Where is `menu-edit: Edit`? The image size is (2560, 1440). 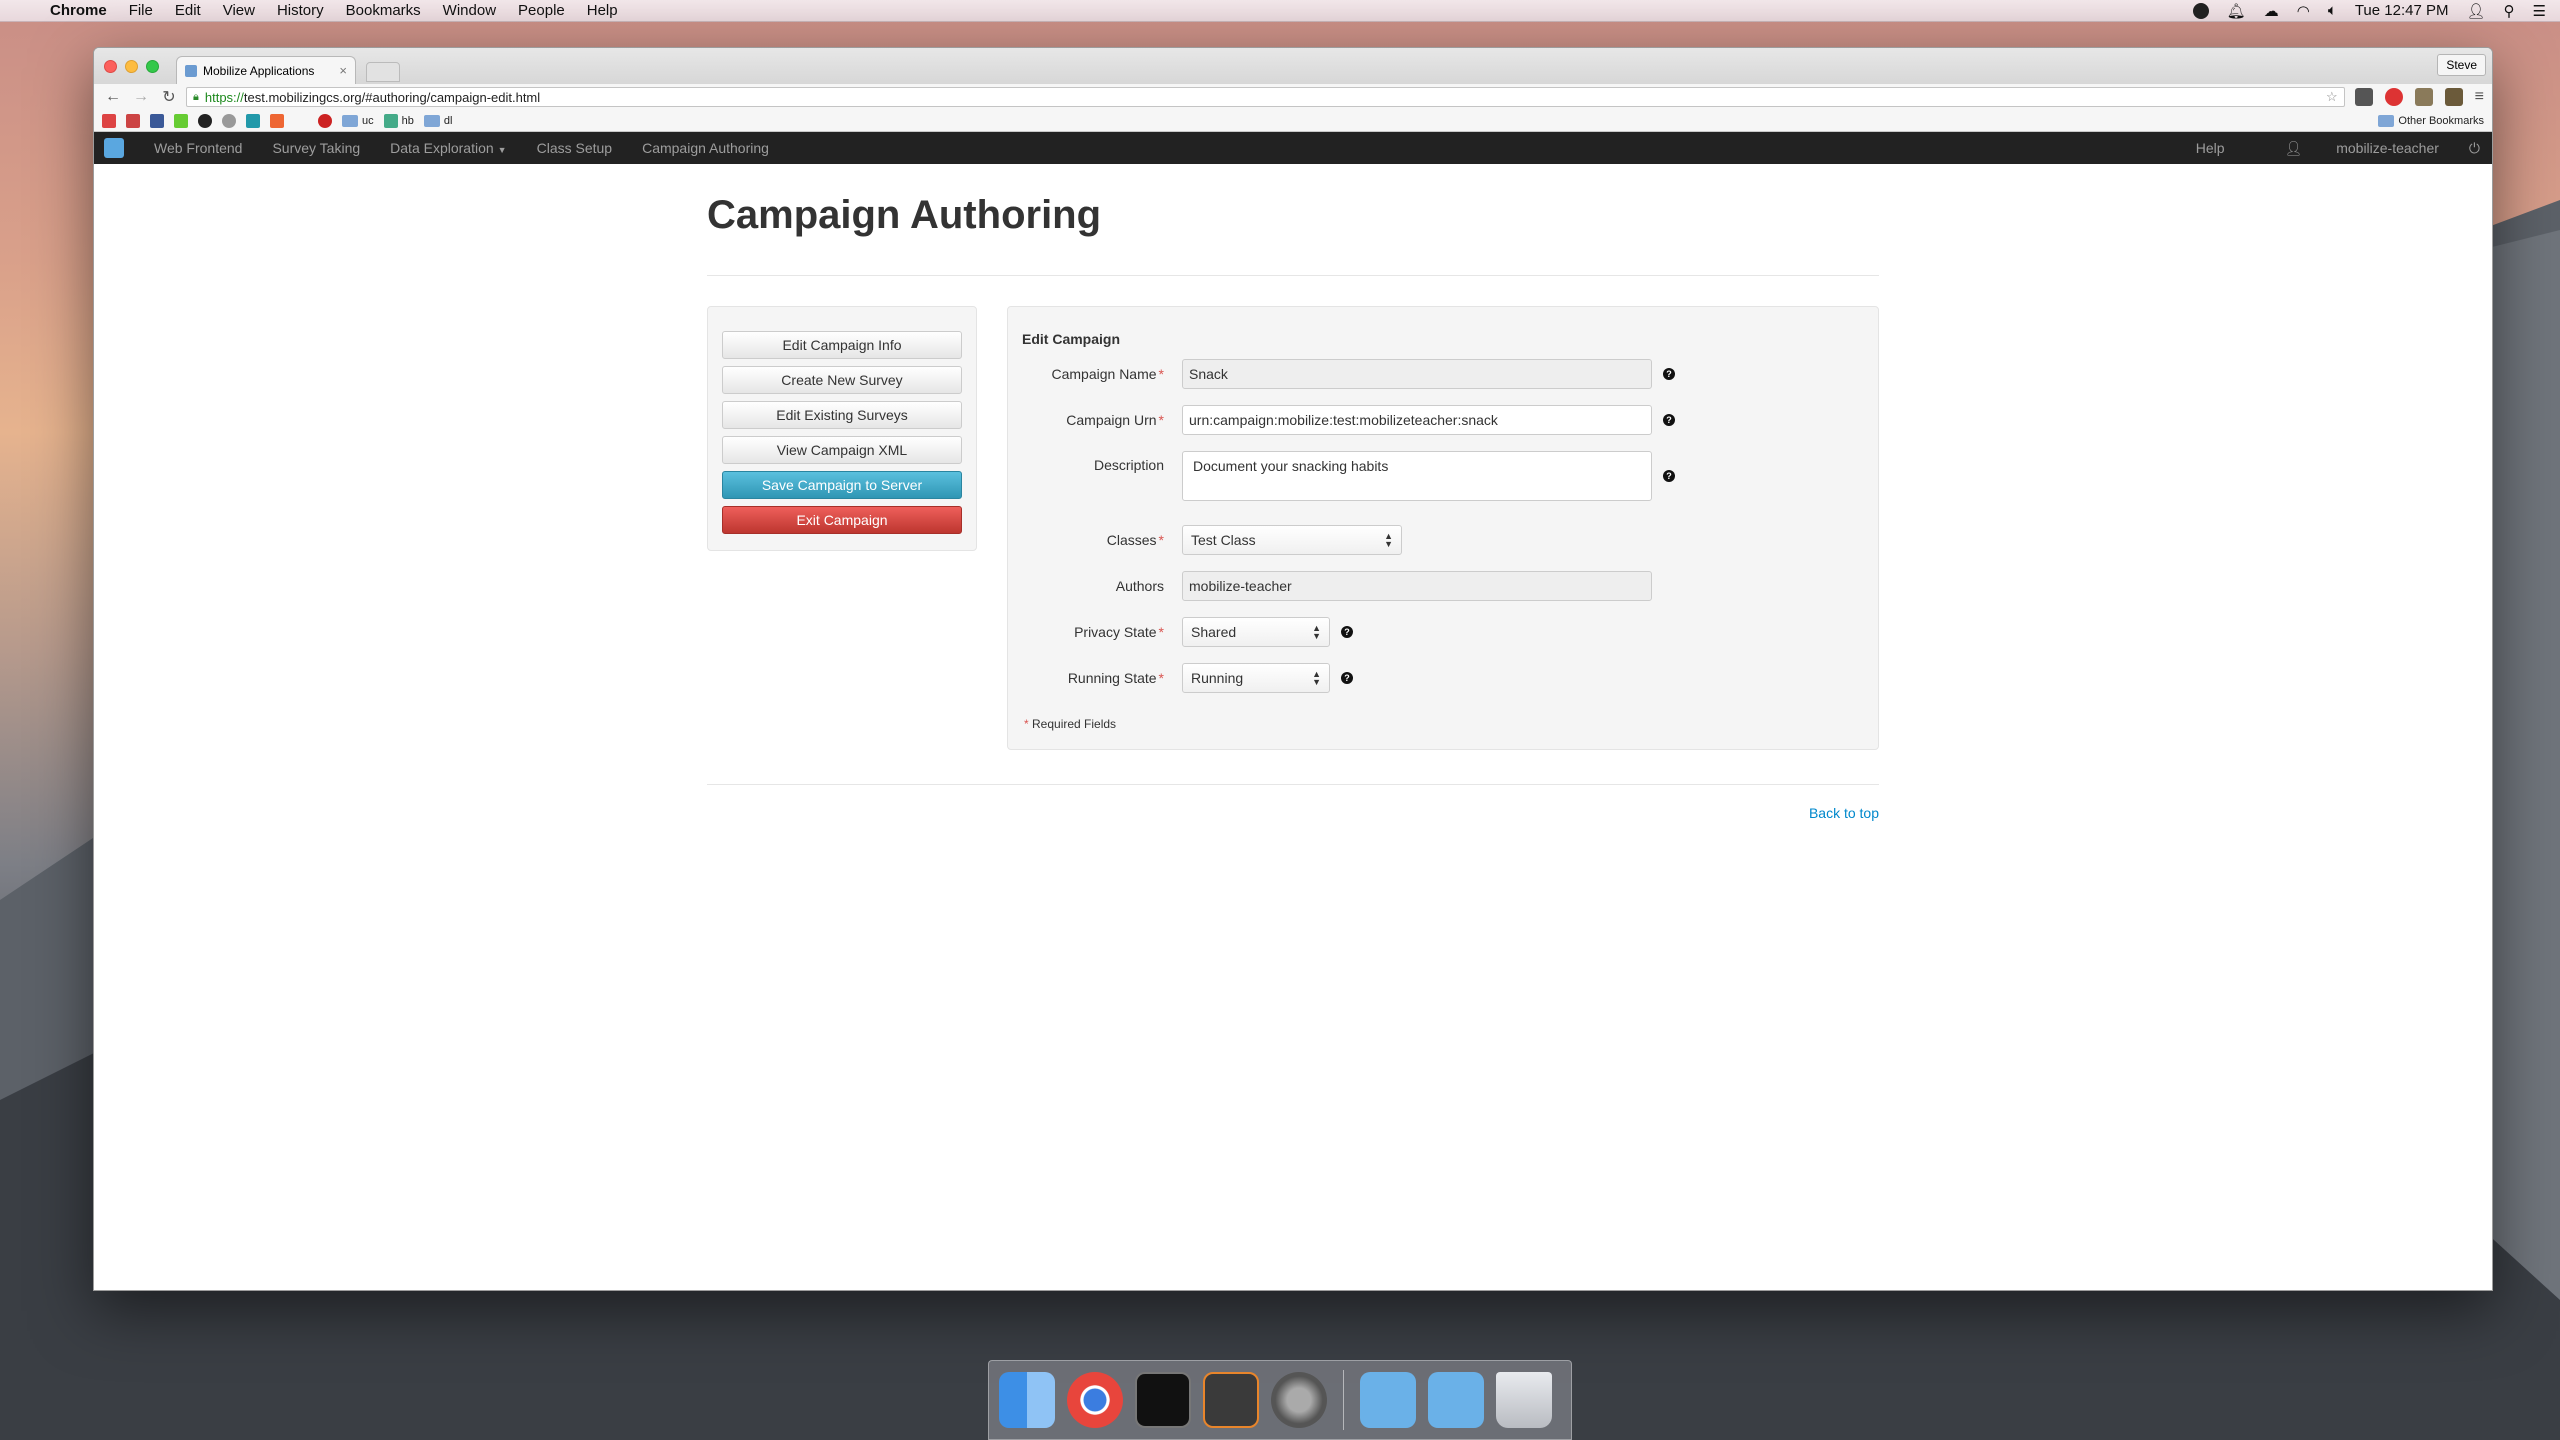
menu-edit: Edit is located at coordinates (188, 10).